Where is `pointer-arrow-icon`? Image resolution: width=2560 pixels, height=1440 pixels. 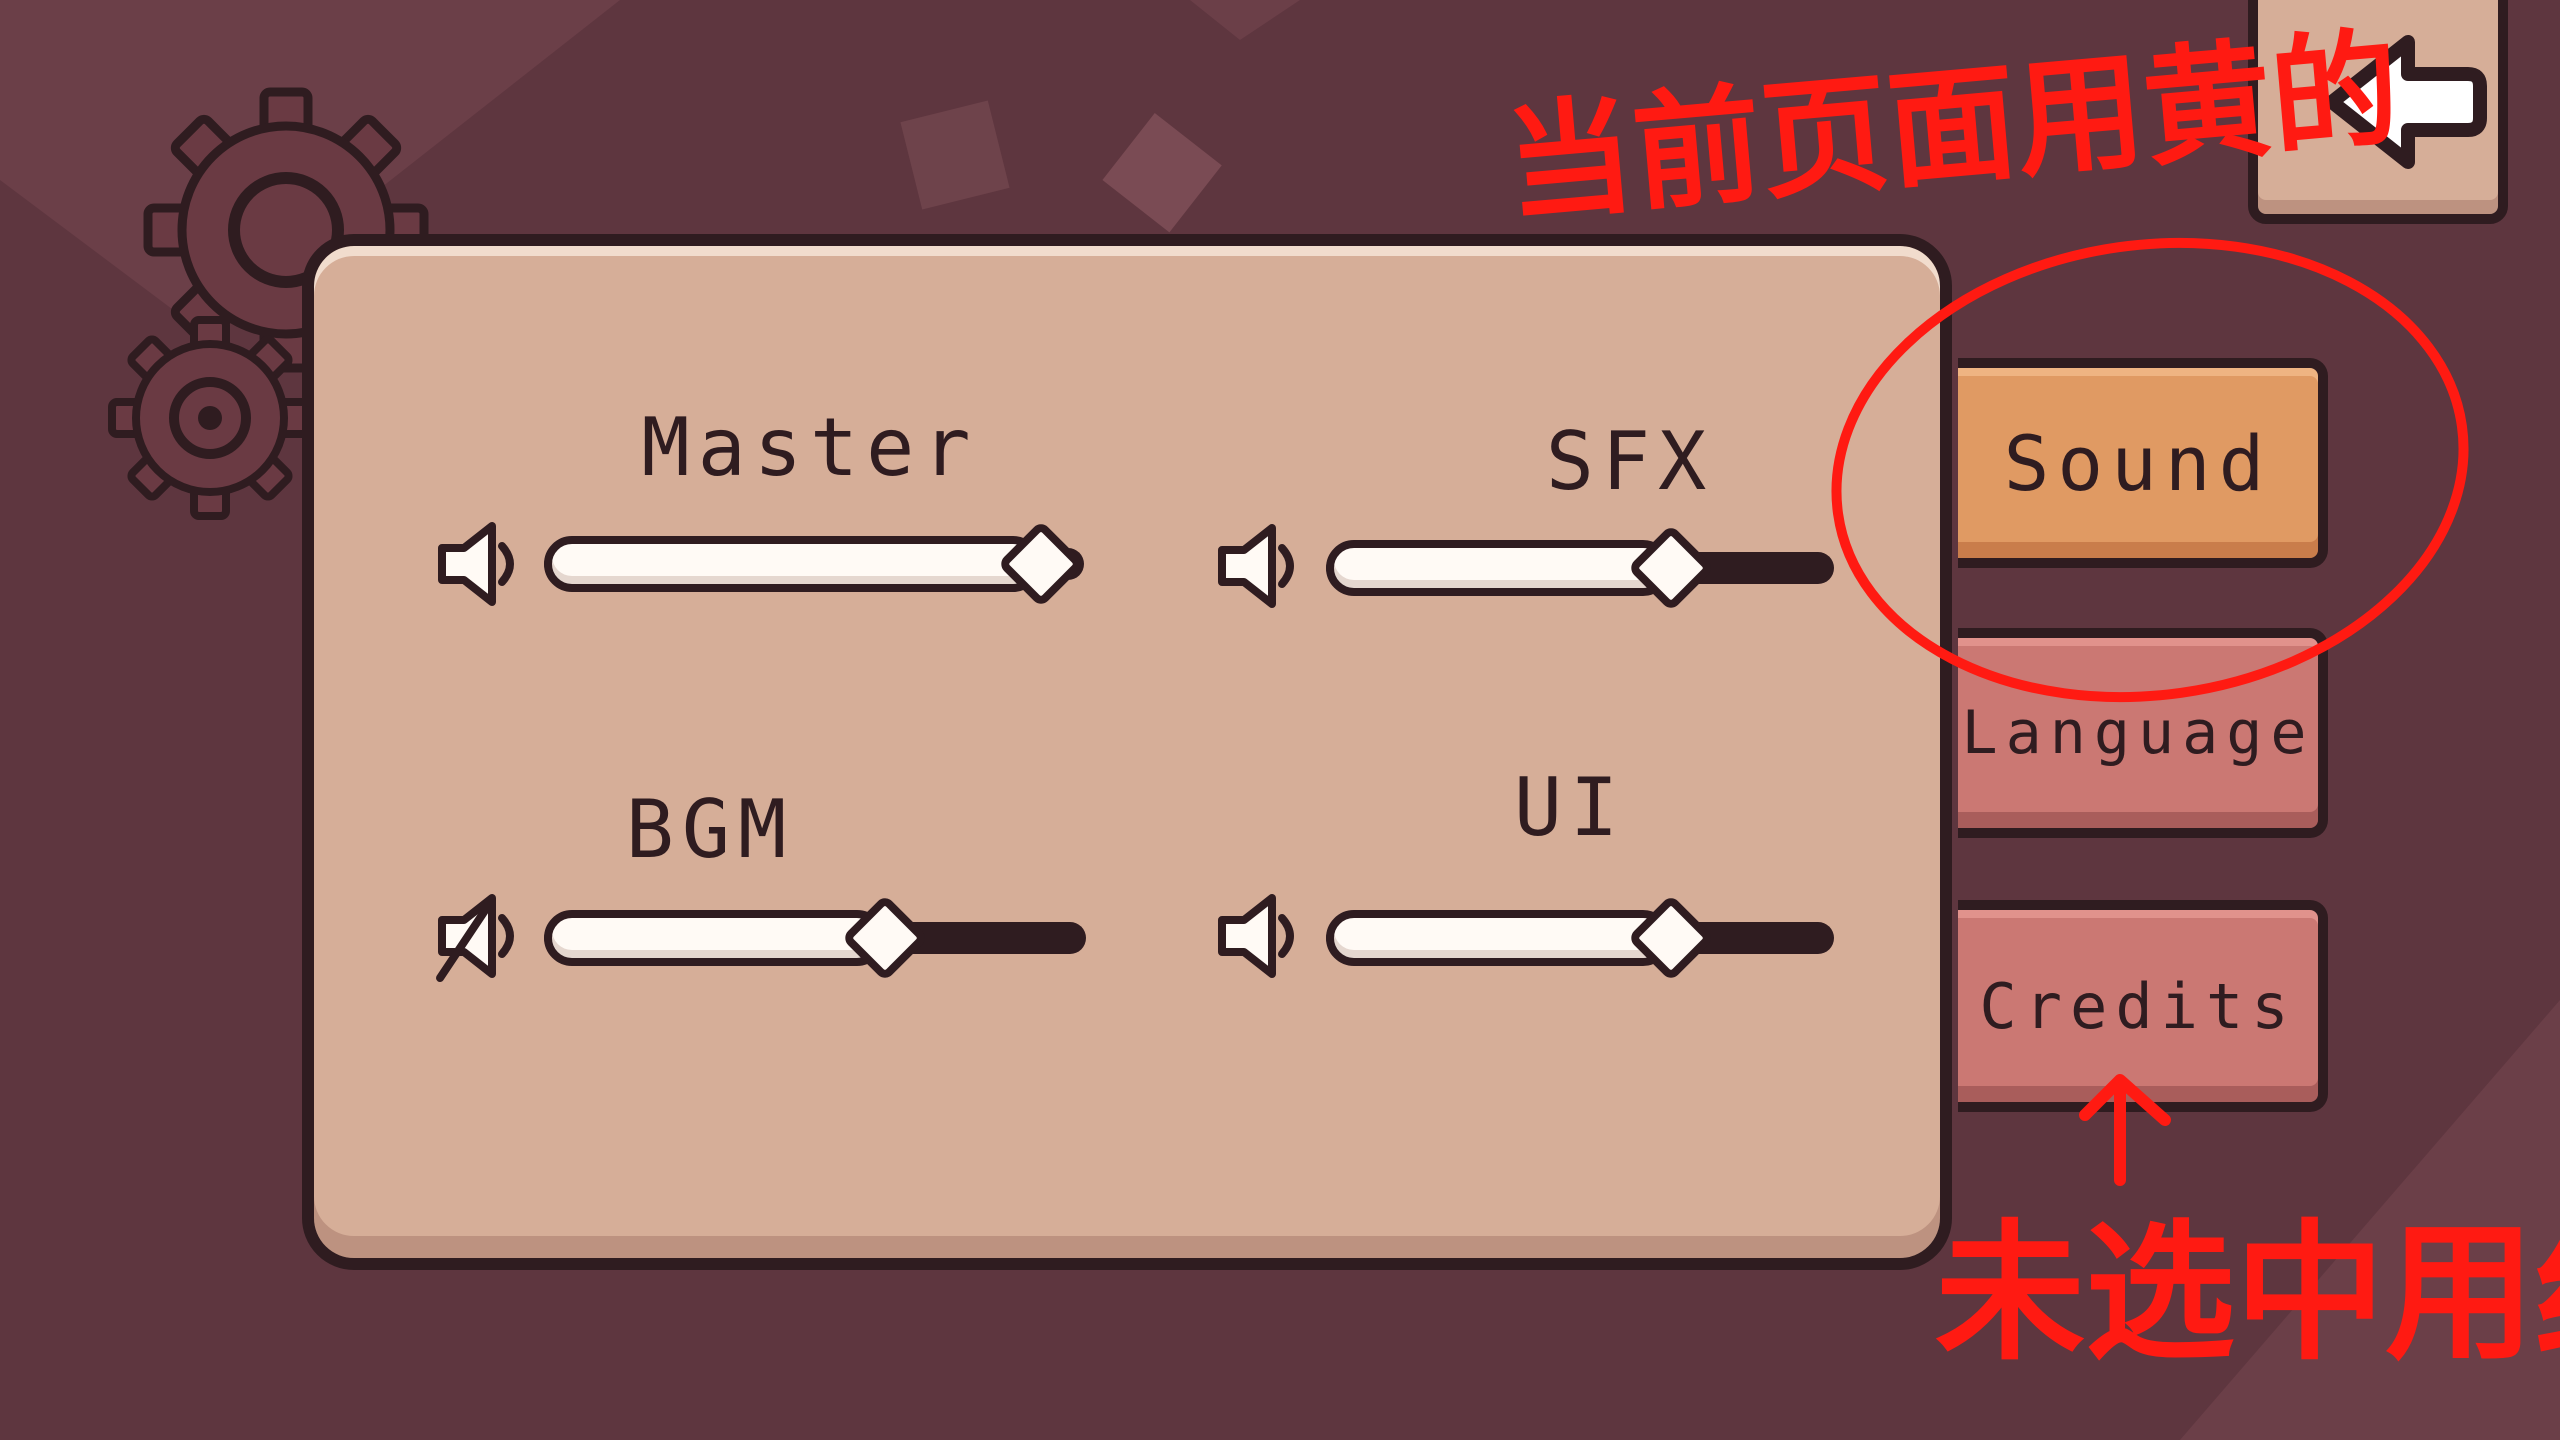
pointer-arrow-icon is located at coordinates (2125, 1130).